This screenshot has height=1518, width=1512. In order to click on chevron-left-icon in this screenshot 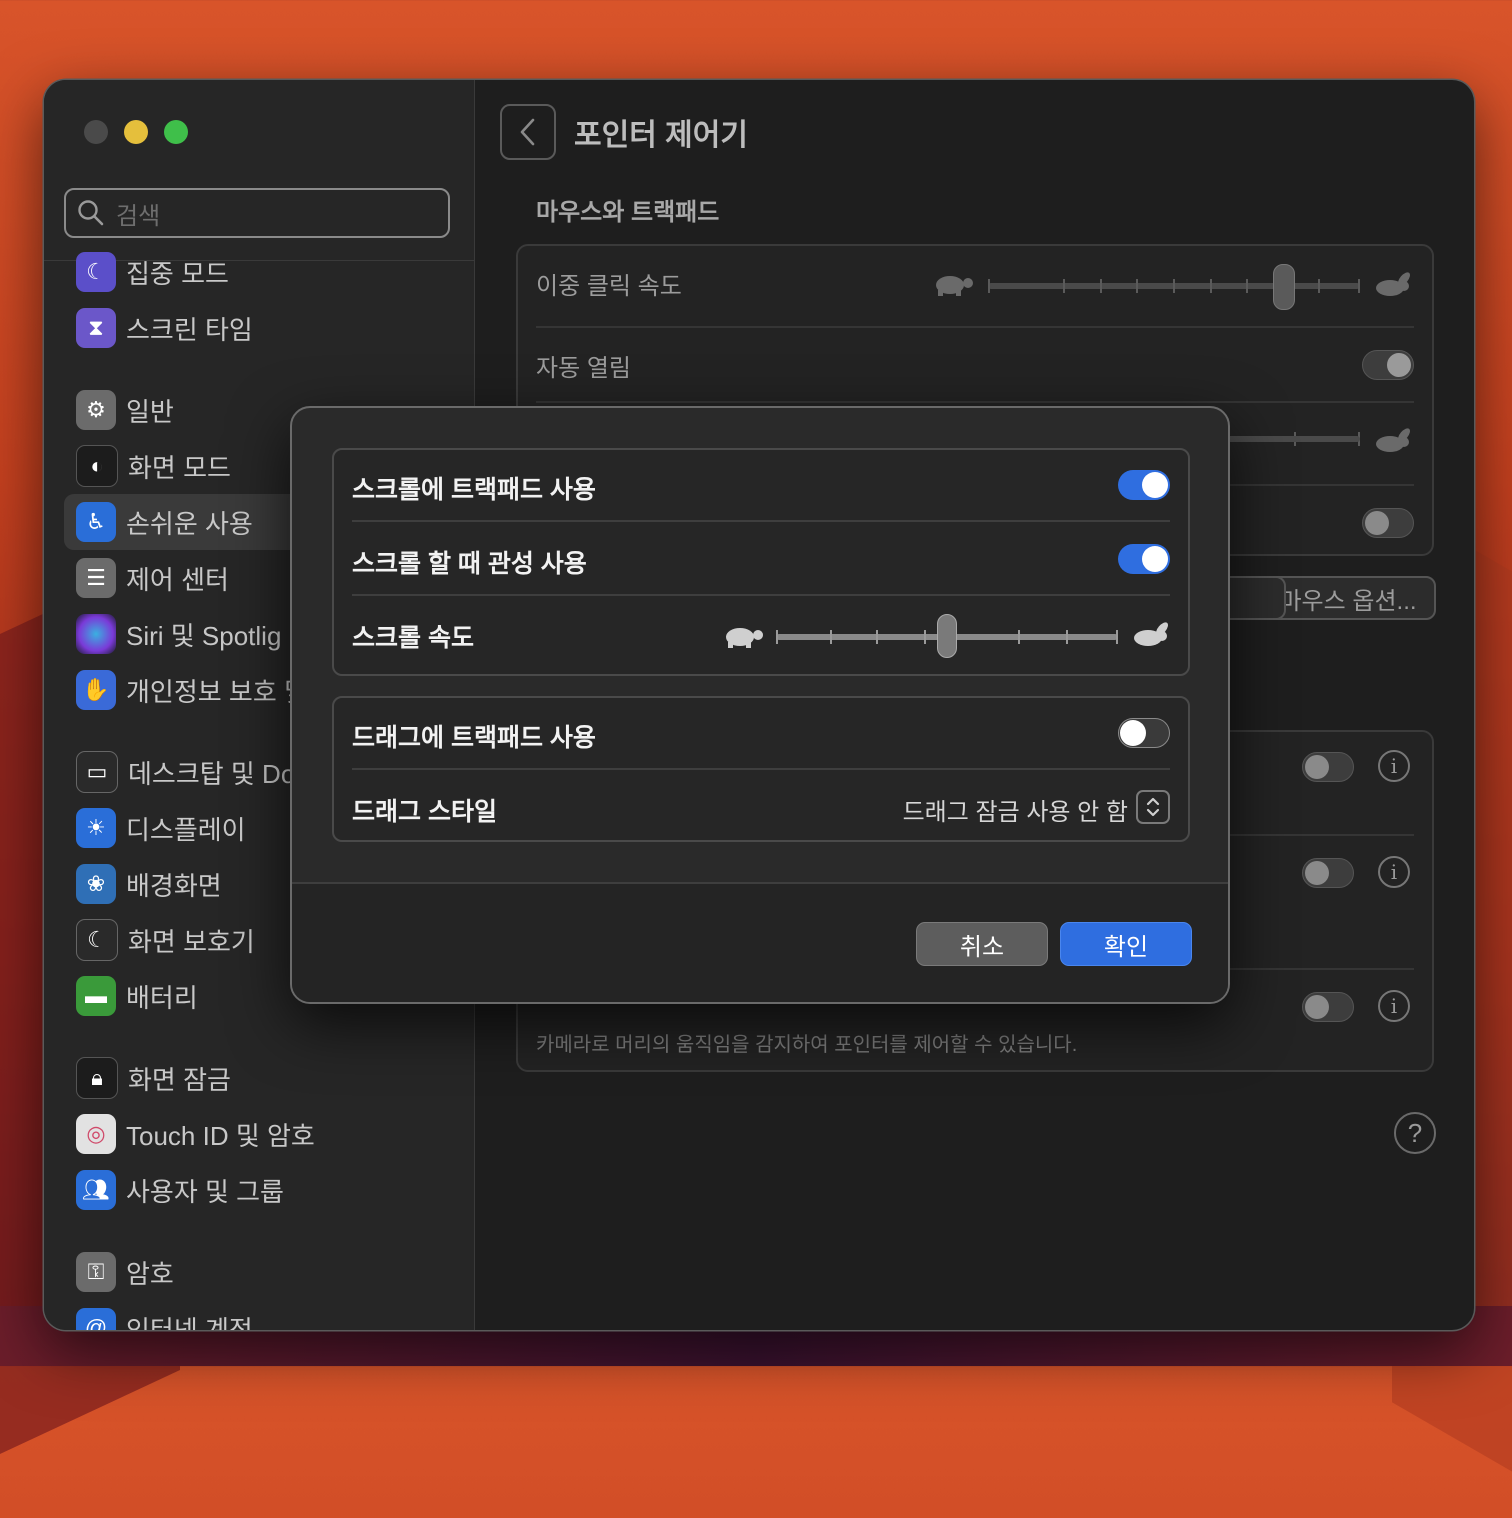, I will do `click(527, 132)`.